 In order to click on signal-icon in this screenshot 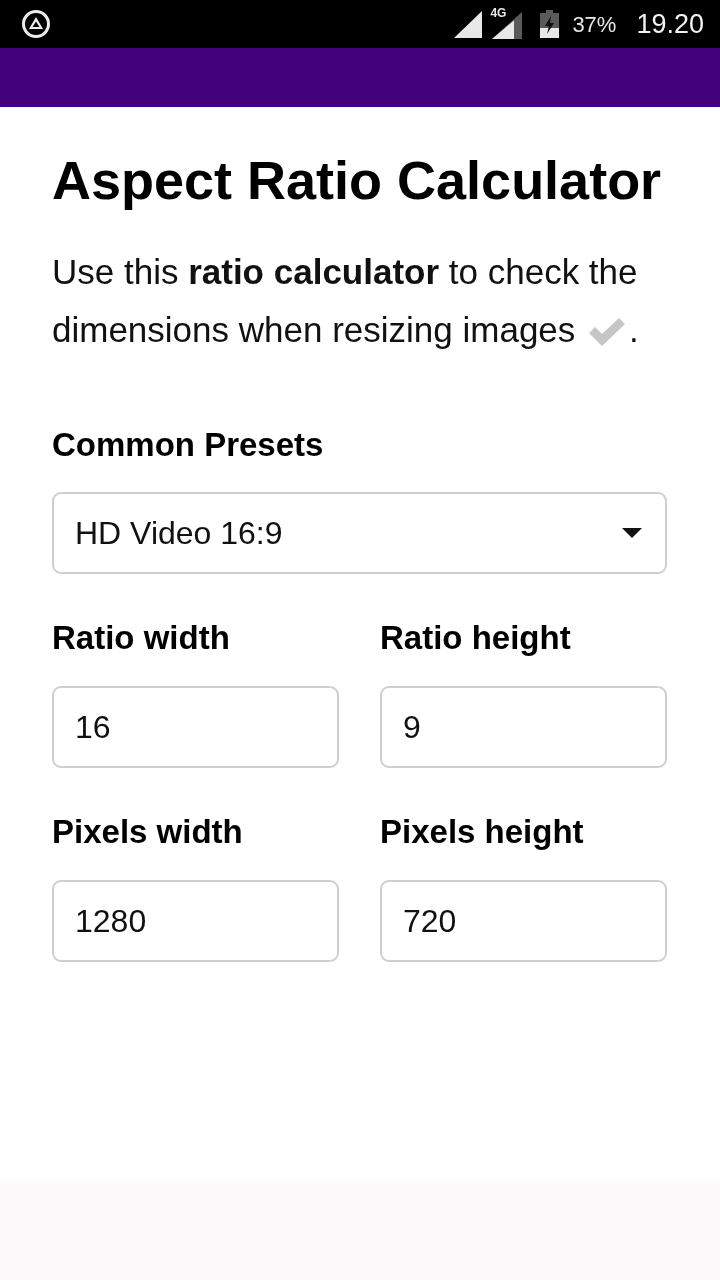, I will do `click(468, 24)`.